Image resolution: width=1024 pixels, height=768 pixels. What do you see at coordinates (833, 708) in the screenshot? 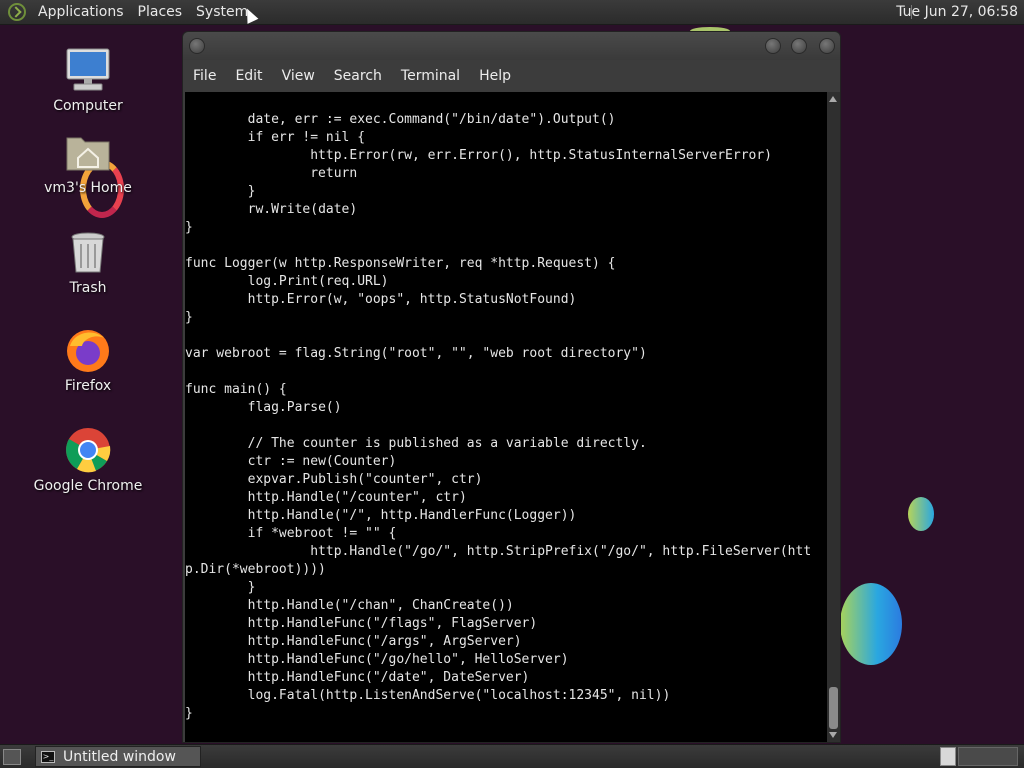
I see `scroll-thumb` at bounding box center [833, 708].